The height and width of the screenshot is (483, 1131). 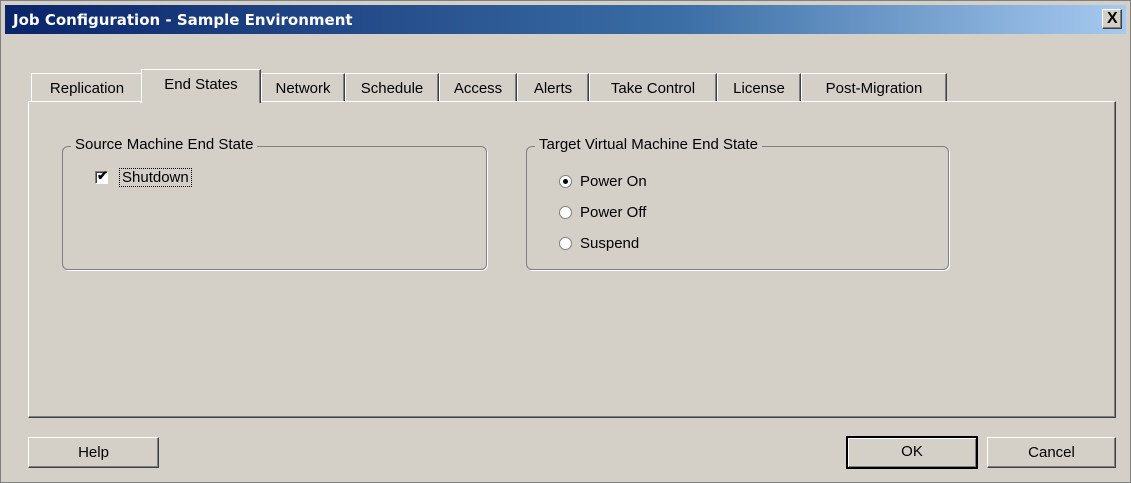 What do you see at coordinates (613, 181) in the screenshot?
I see `power-on-label: Power On` at bounding box center [613, 181].